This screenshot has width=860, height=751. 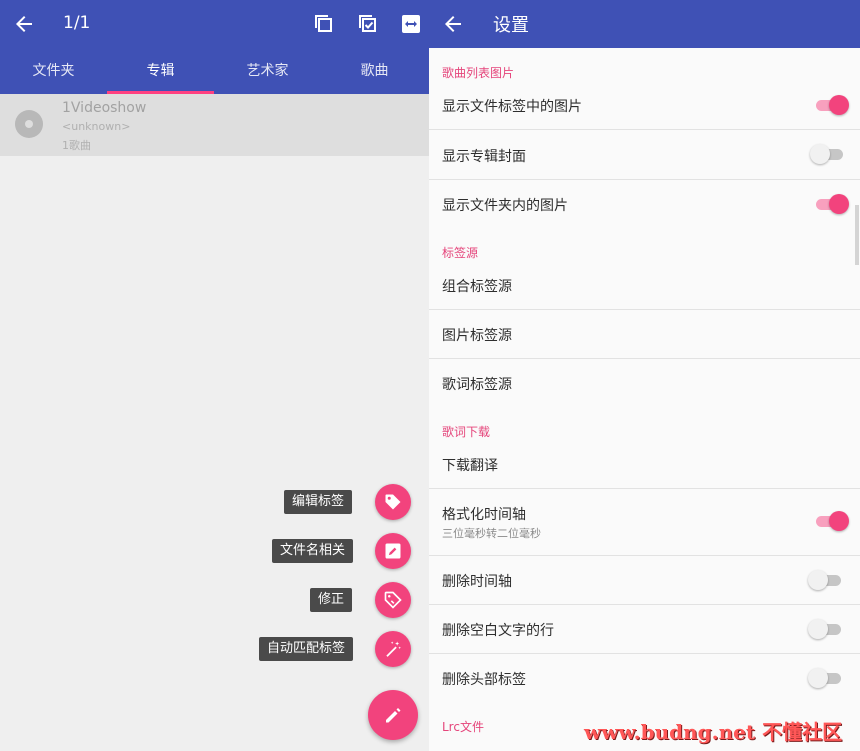 I want to click on tag-outline-icon, so click(x=393, y=600).